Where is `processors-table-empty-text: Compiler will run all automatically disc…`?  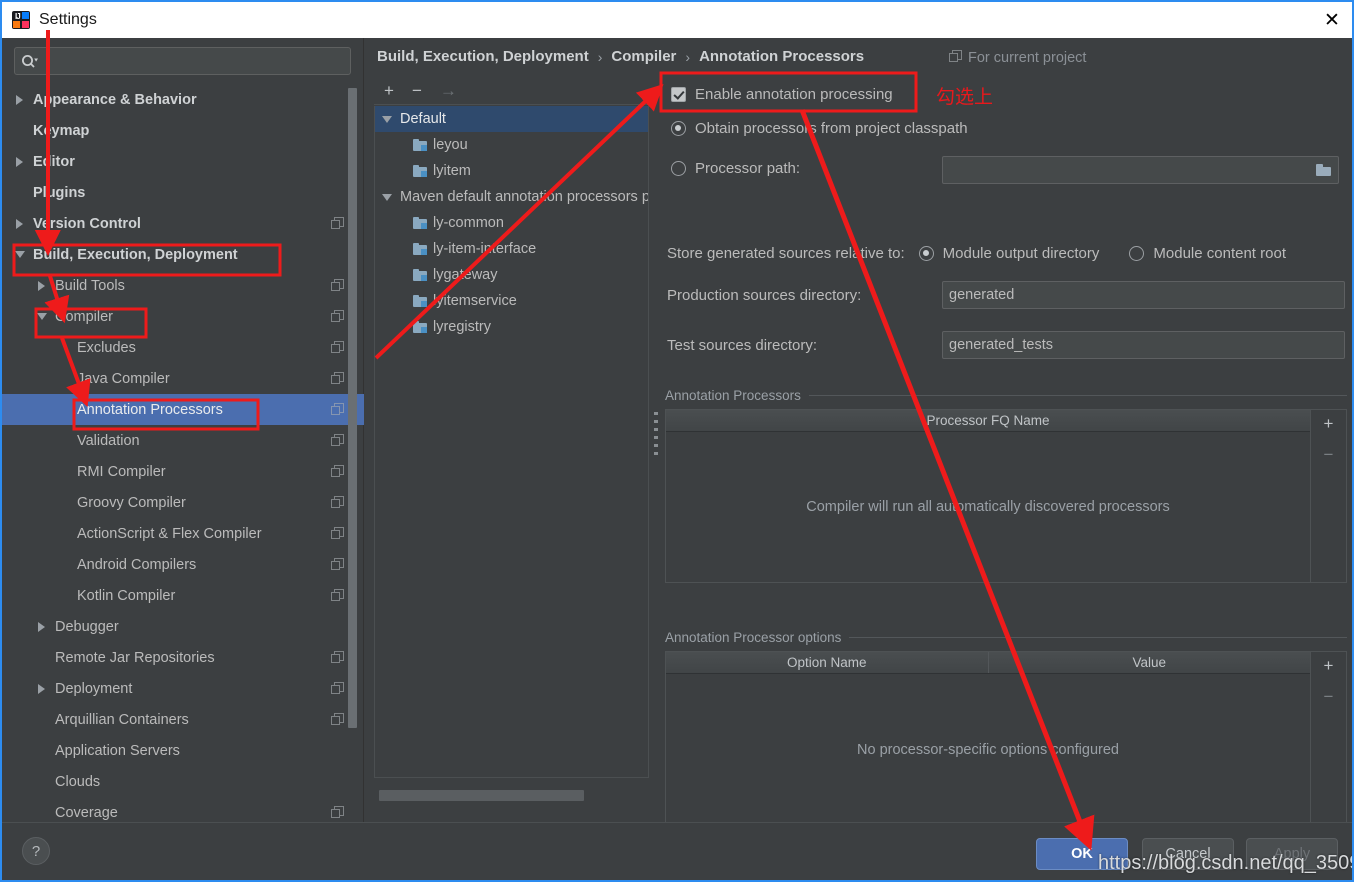 processors-table-empty-text: Compiler will run all automatically disc… is located at coordinates (988, 507).